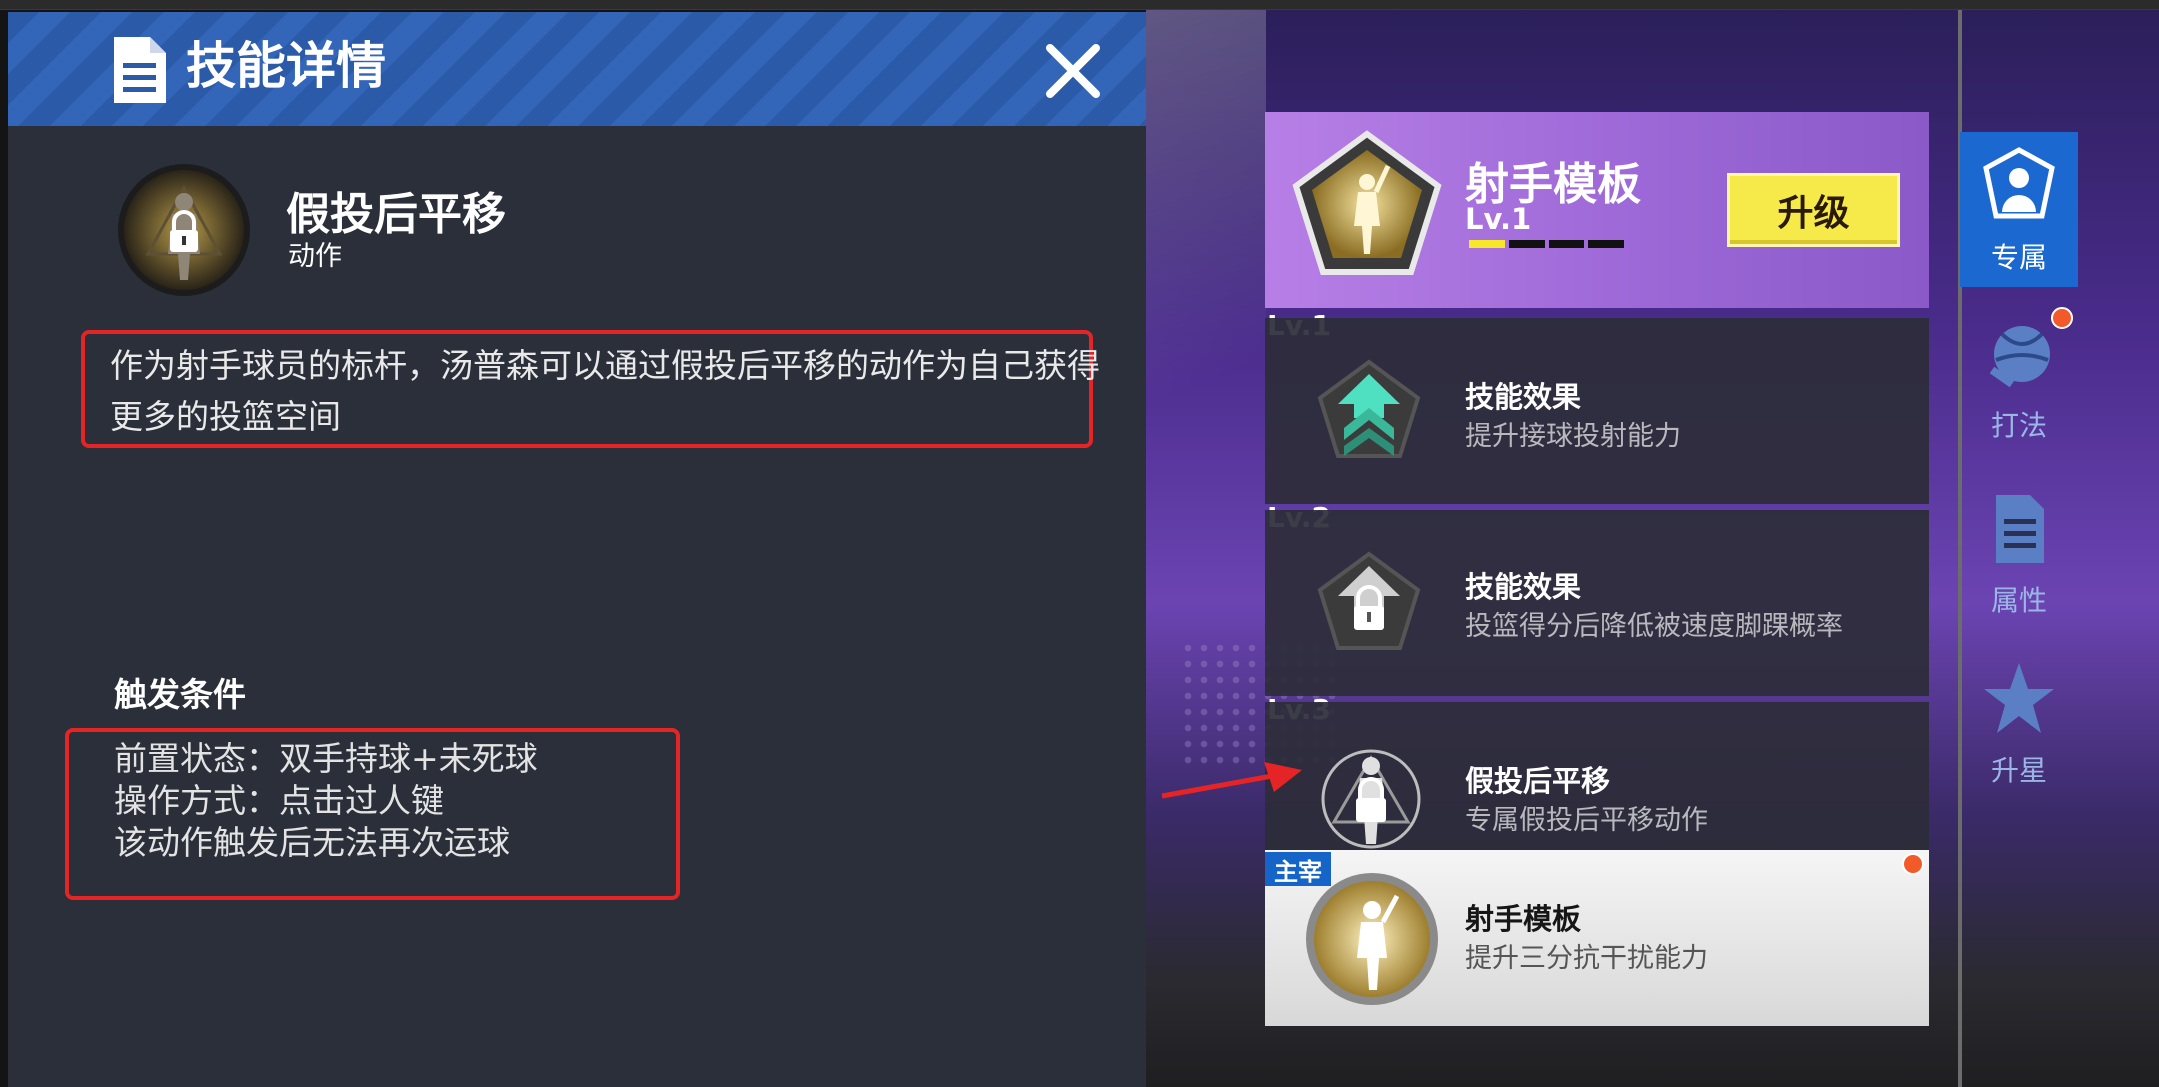 The height and width of the screenshot is (1087, 2159). What do you see at coordinates (2019, 357) in the screenshot?
I see `playstyle-icon` at bounding box center [2019, 357].